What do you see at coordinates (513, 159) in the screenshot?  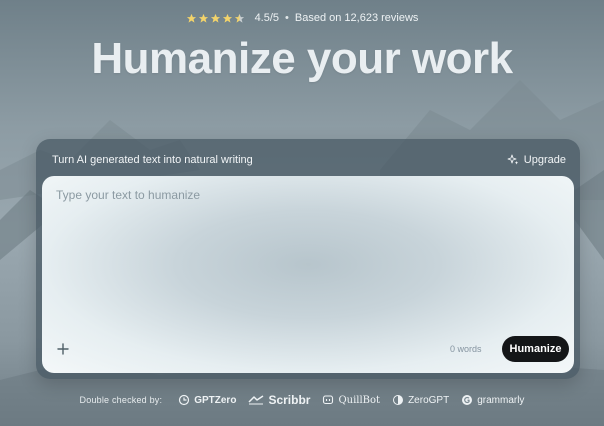 I see `sparkle-icon` at bounding box center [513, 159].